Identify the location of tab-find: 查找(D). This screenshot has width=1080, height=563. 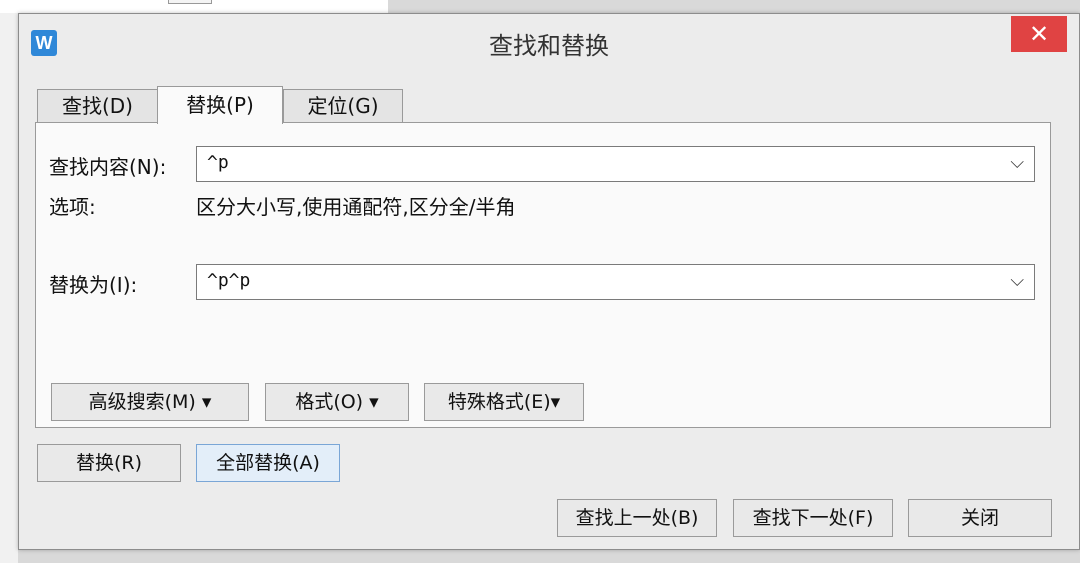
(97, 106).